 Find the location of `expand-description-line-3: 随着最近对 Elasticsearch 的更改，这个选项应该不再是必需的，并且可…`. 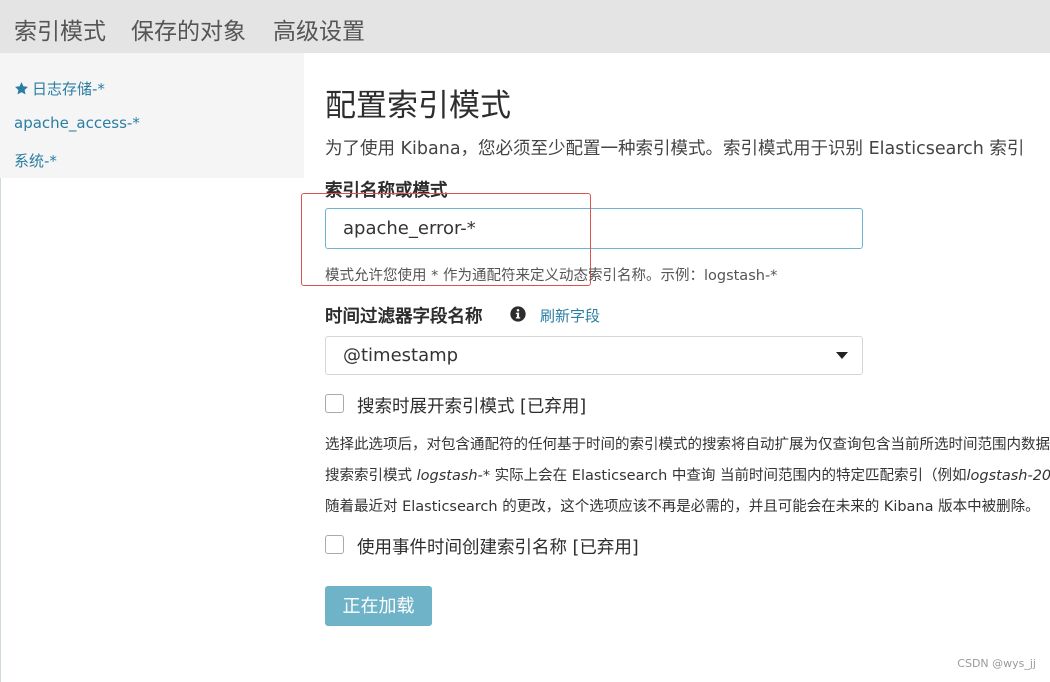

expand-description-line-3: 随着最近对 Elasticsearch 的更改，这个选项应该不再是必需的，并且可… is located at coordinates (682, 507).